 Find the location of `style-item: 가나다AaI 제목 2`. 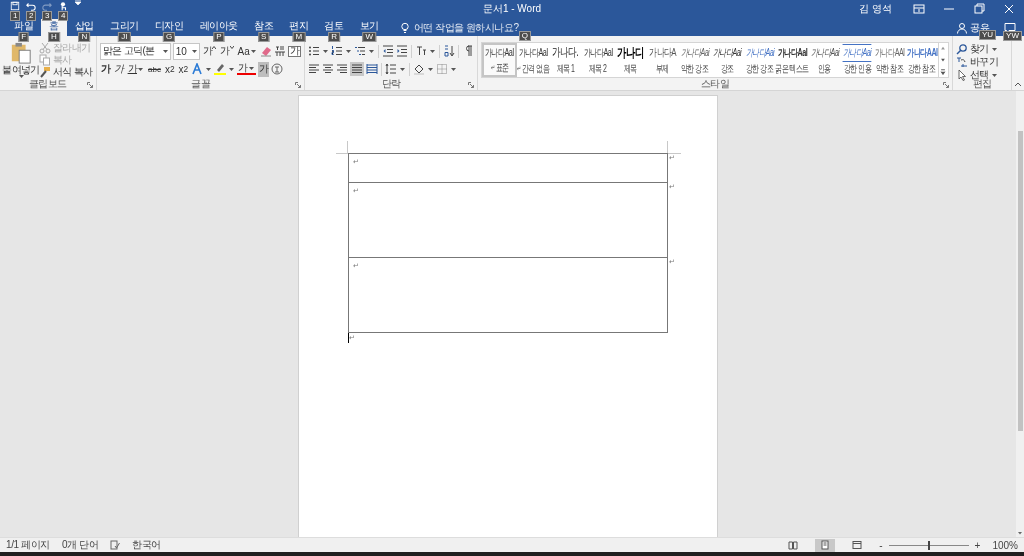

style-item: 가나다AaI 제목 2 is located at coordinates (597, 60).